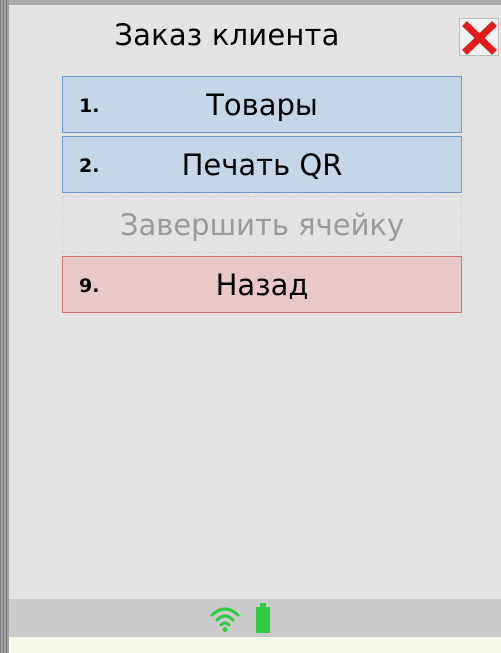 The height and width of the screenshot is (653, 501). What do you see at coordinates (263, 618) in the screenshot?
I see `battery-icon` at bounding box center [263, 618].